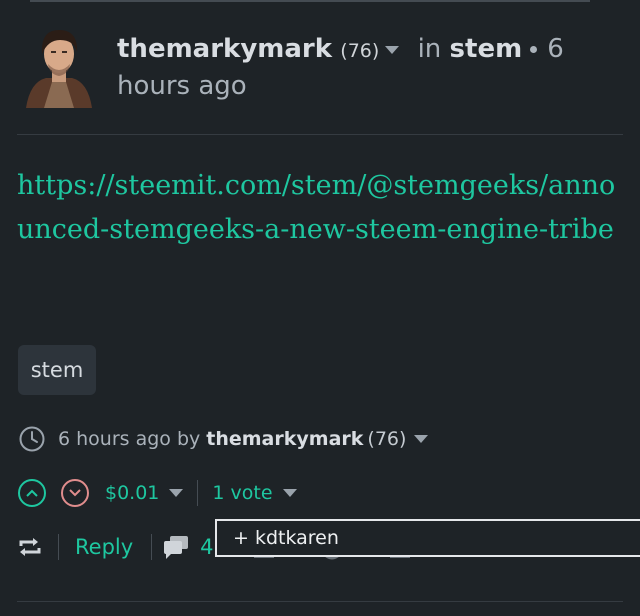 Image resolution: width=640 pixels, height=616 pixels. What do you see at coordinates (224, 49) in the screenshot?
I see `post-author-link: themarkymark` at bounding box center [224, 49].